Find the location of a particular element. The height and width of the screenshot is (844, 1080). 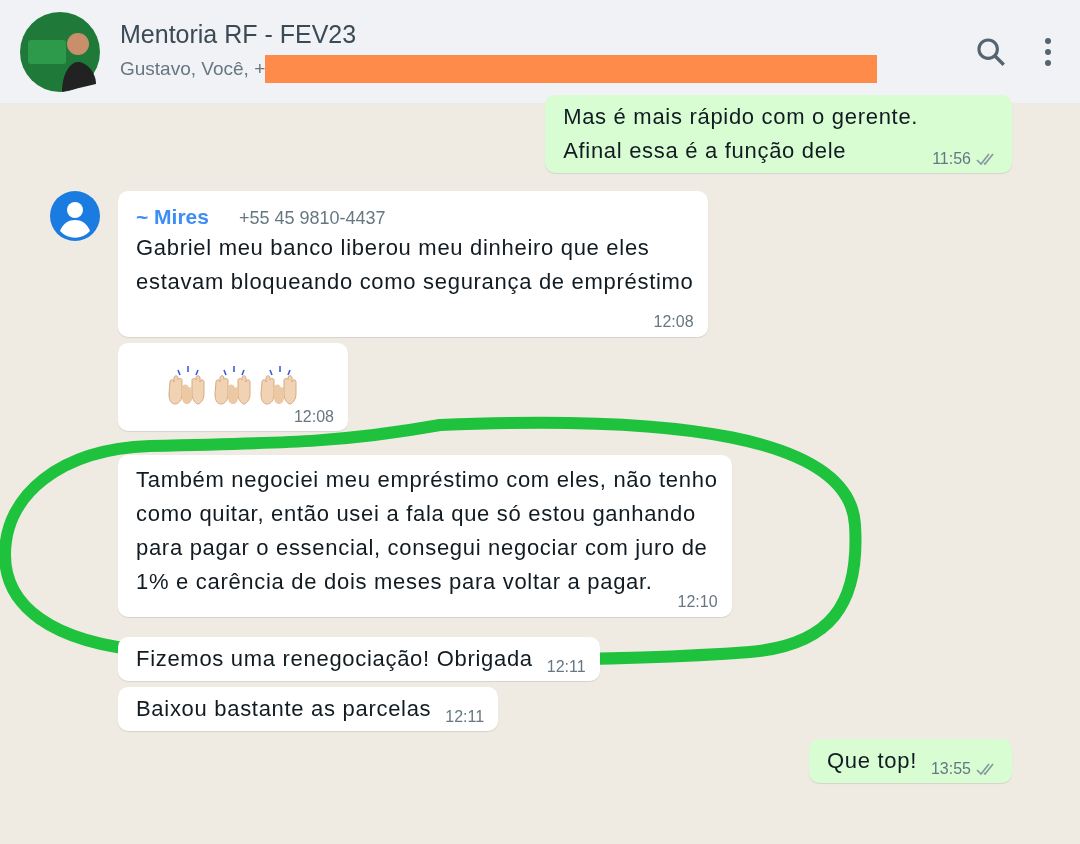

more-icon is located at coordinates (1048, 51).